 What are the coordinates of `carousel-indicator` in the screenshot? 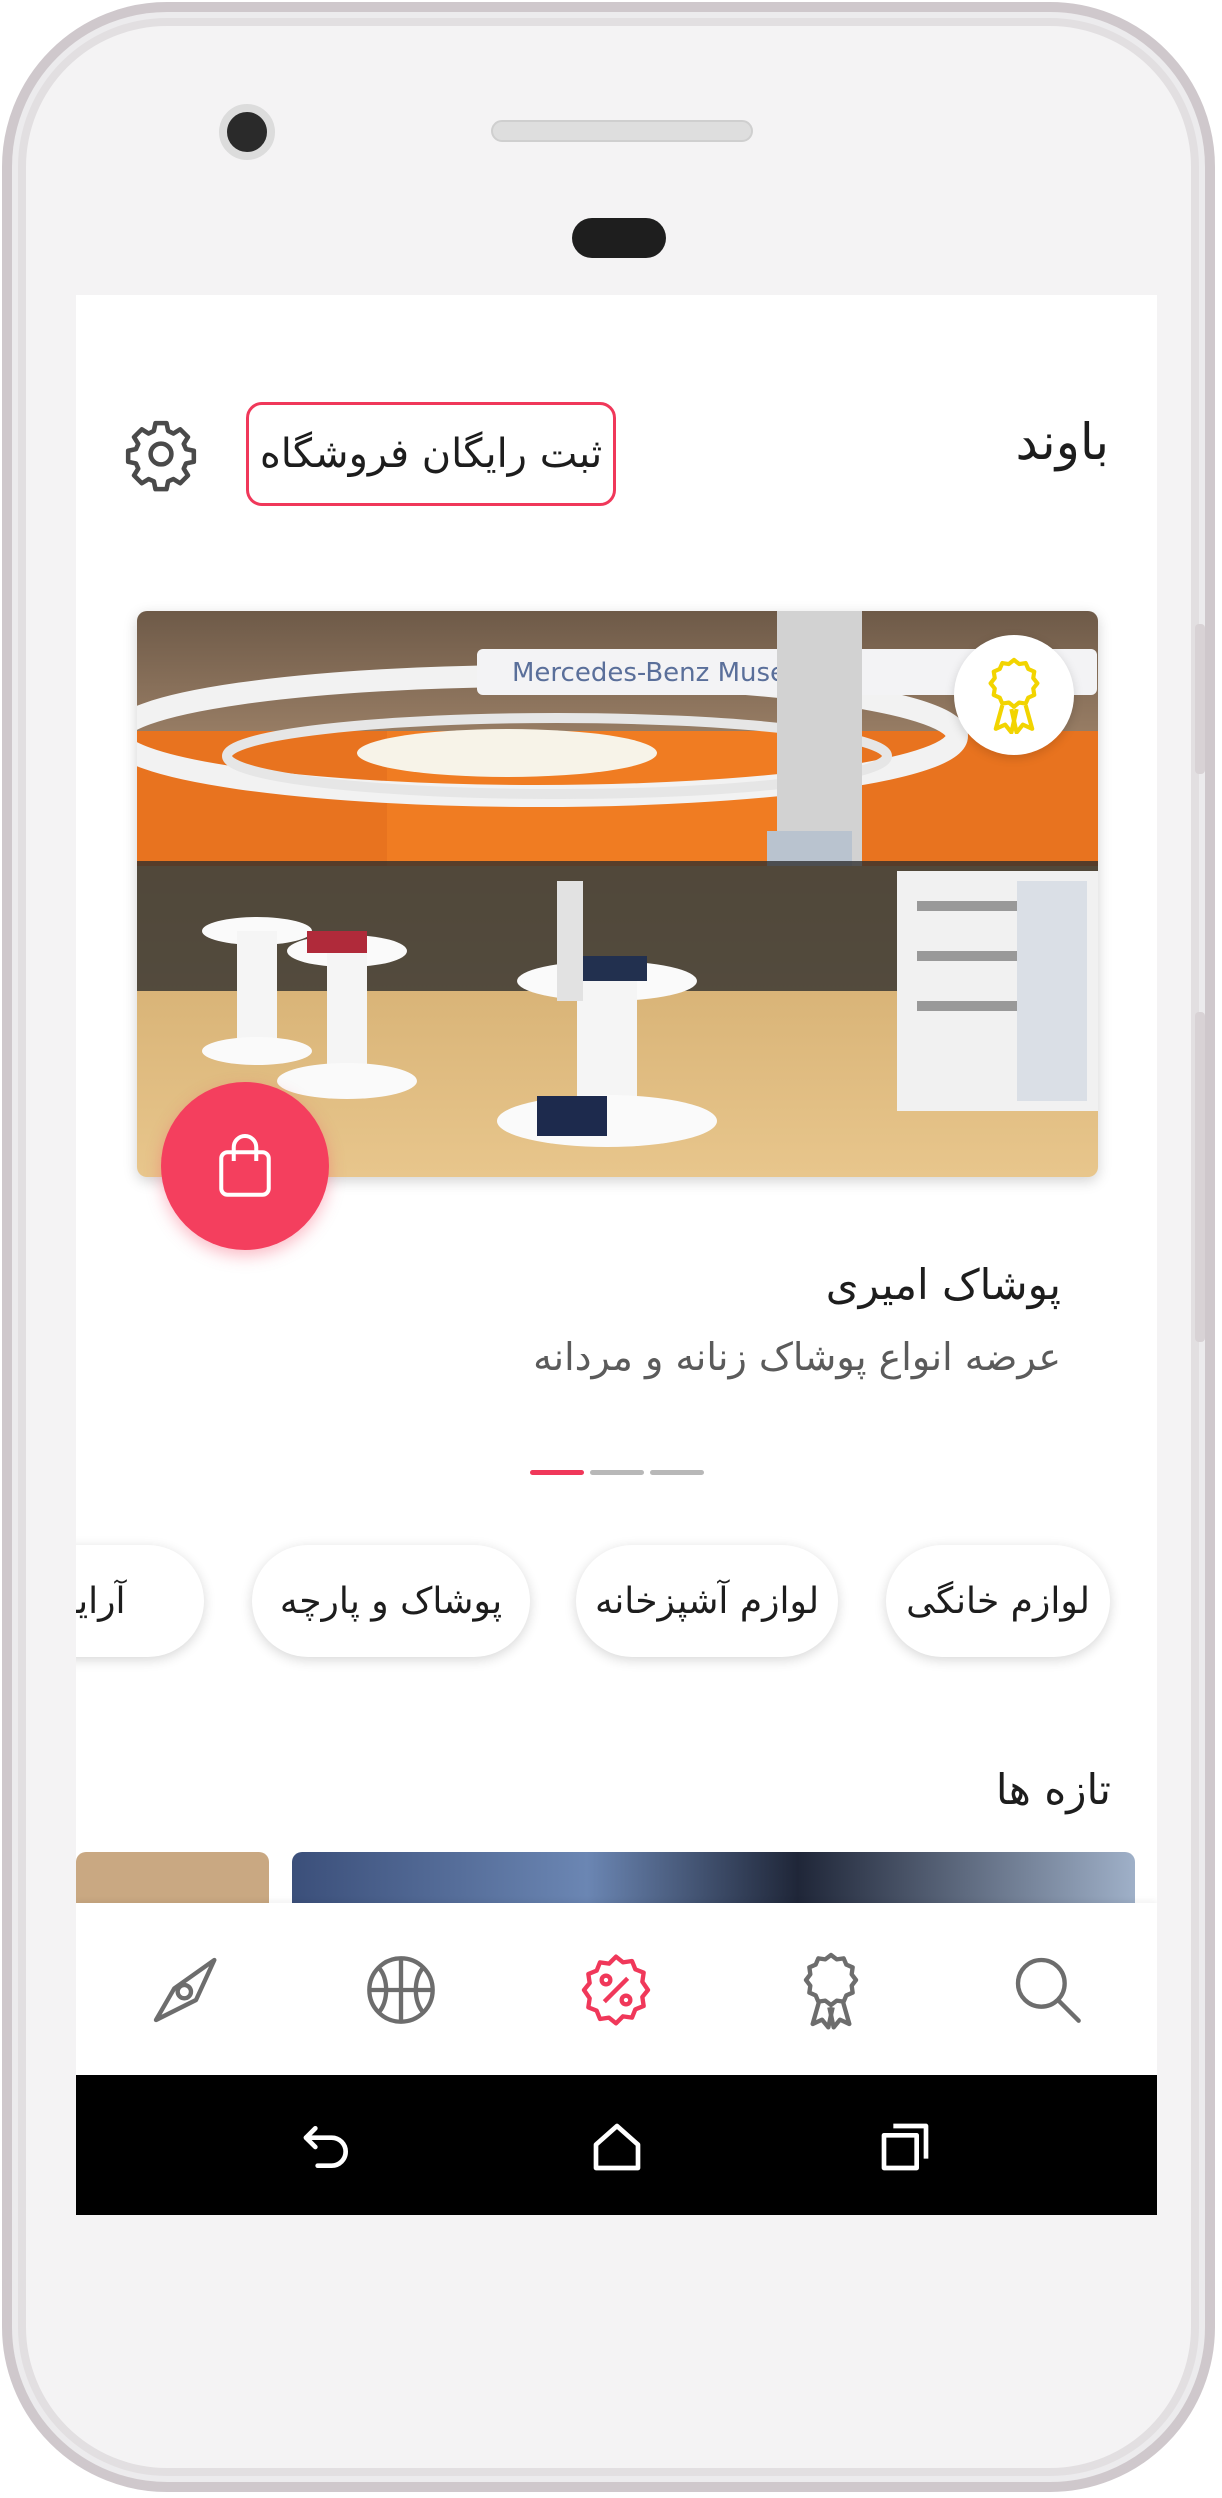 It's located at (617, 1472).